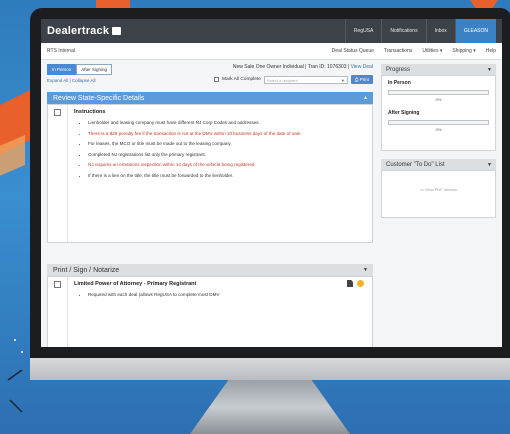 The image size is (510, 434). I want to click on chevron-down-icon: ▼, so click(342, 80).